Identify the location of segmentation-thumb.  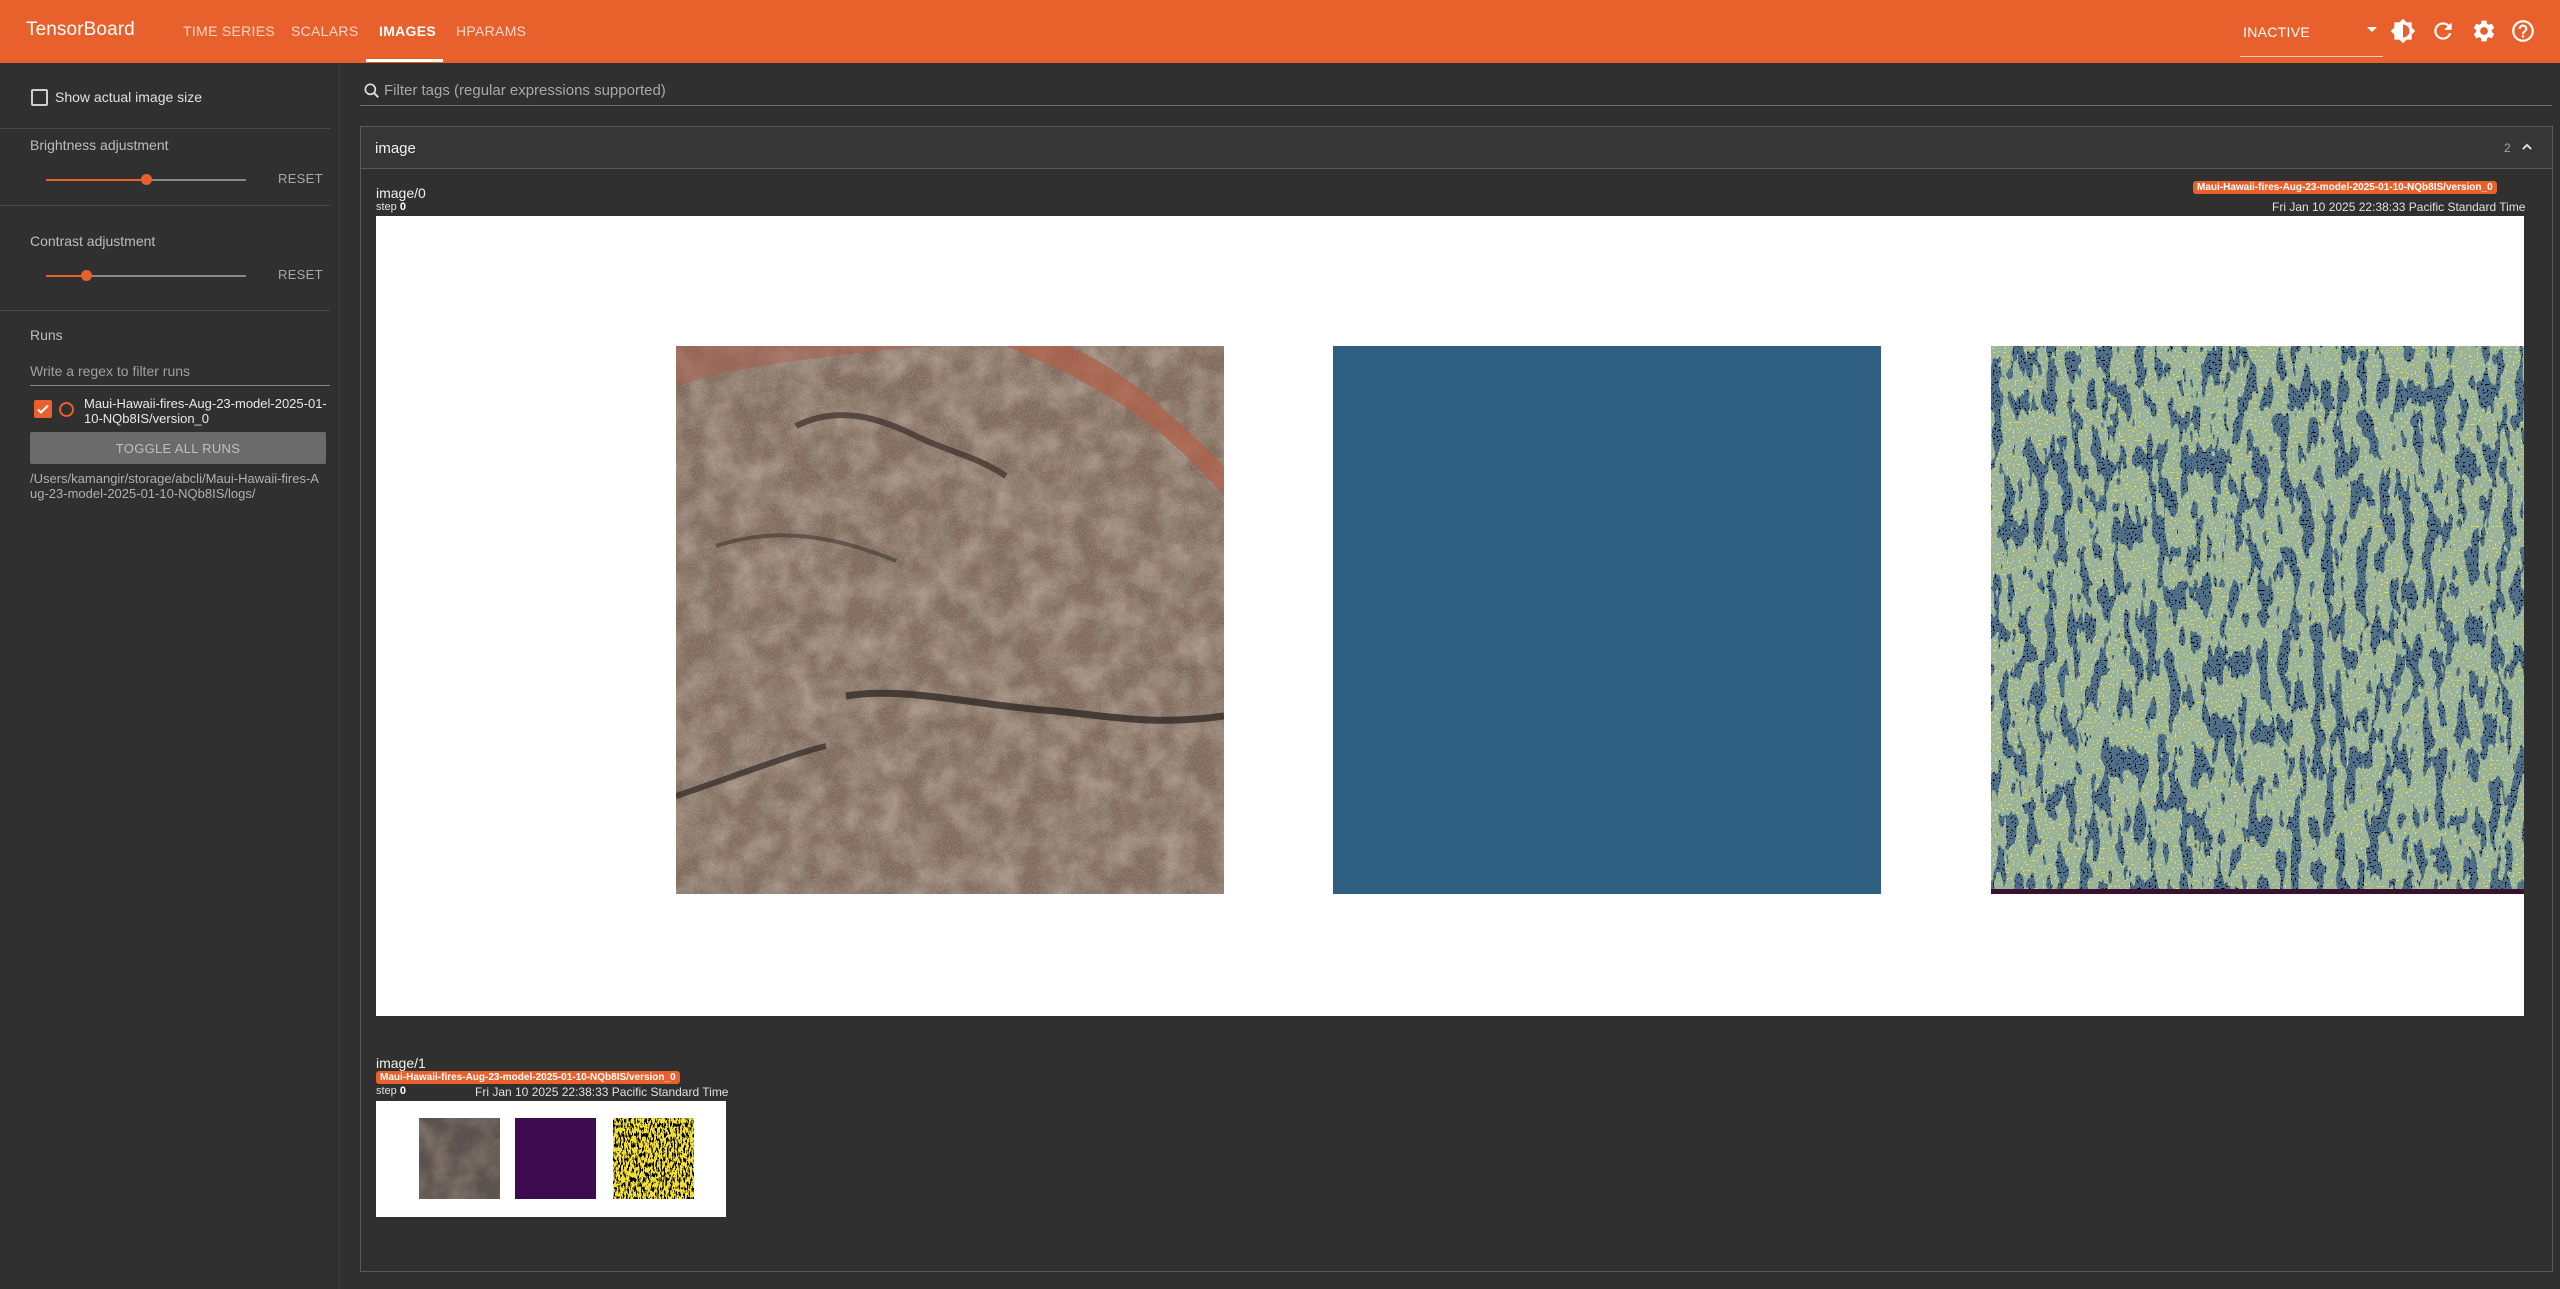
(653, 1158).